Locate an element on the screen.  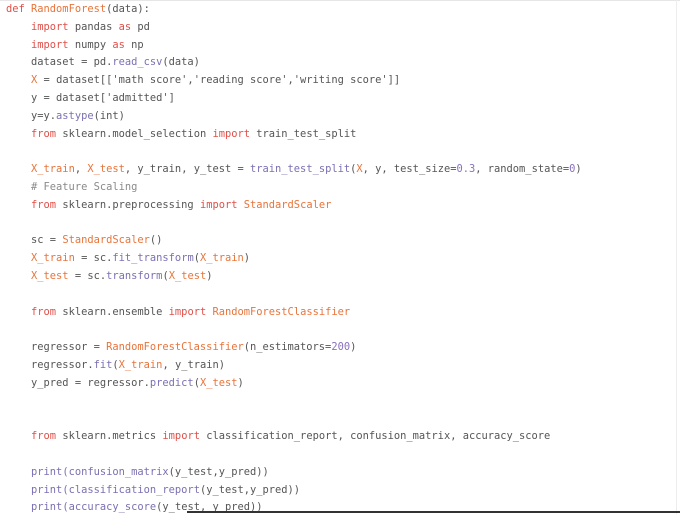
code-token-tx: np is located at coordinates (134, 44).